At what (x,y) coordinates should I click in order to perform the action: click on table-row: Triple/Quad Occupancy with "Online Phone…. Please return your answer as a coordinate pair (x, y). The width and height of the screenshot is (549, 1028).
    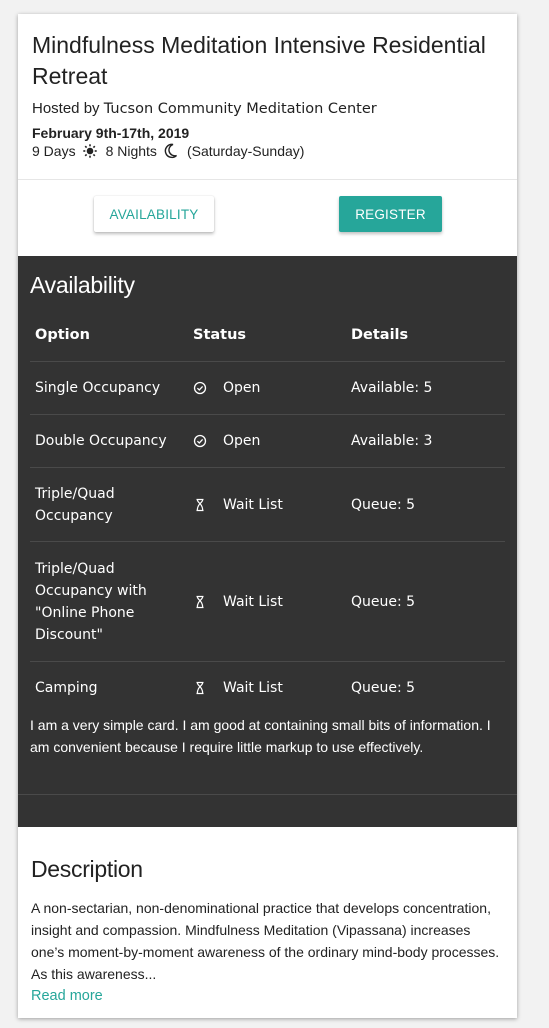
    Looking at the image, I should click on (267, 601).